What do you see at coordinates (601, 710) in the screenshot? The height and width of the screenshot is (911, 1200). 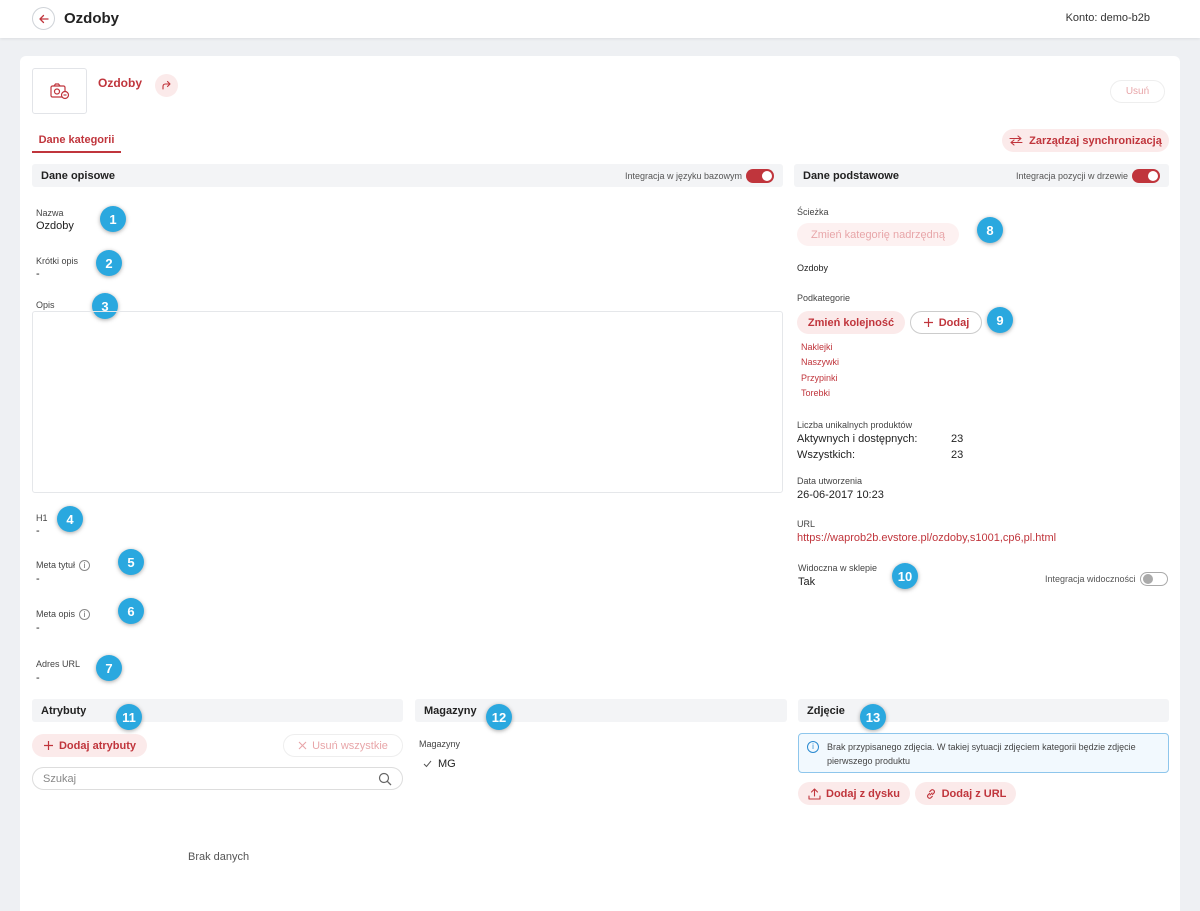 I see `warehouses-section-header: Magazyny` at bounding box center [601, 710].